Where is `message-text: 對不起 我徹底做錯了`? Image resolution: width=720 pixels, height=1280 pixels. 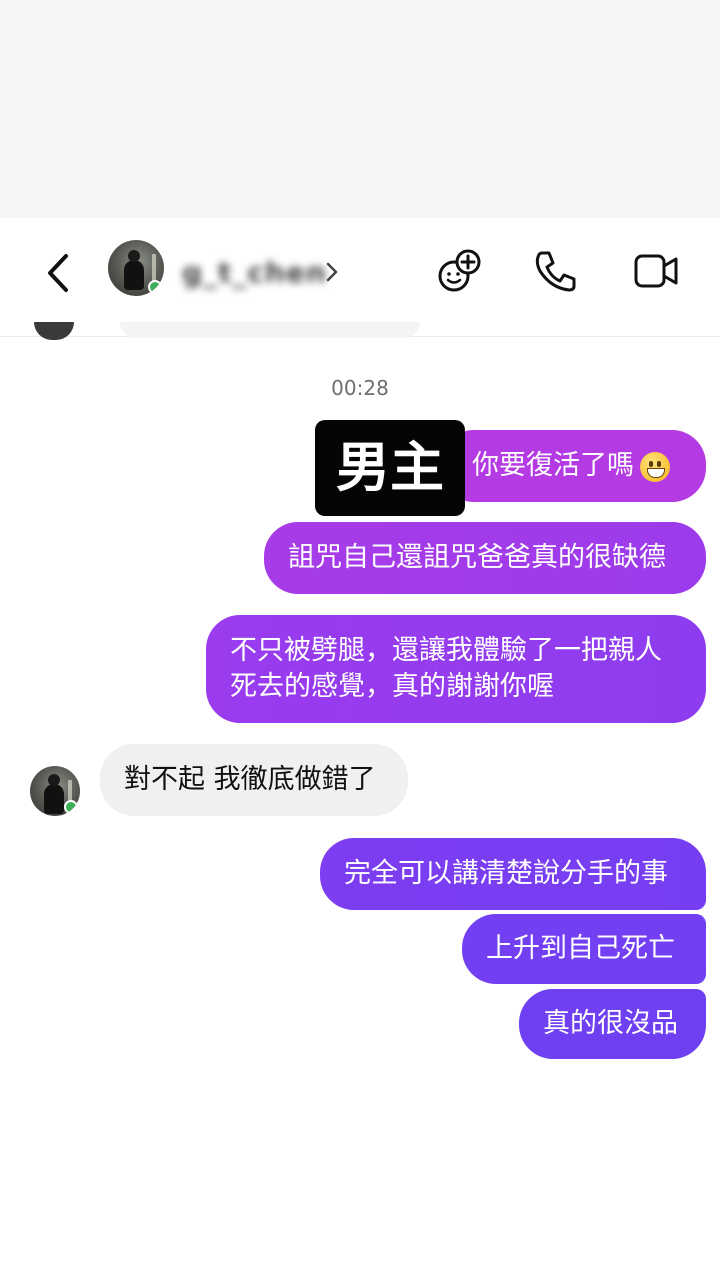 message-text: 對不起 我徹底做錯了 is located at coordinates (250, 779).